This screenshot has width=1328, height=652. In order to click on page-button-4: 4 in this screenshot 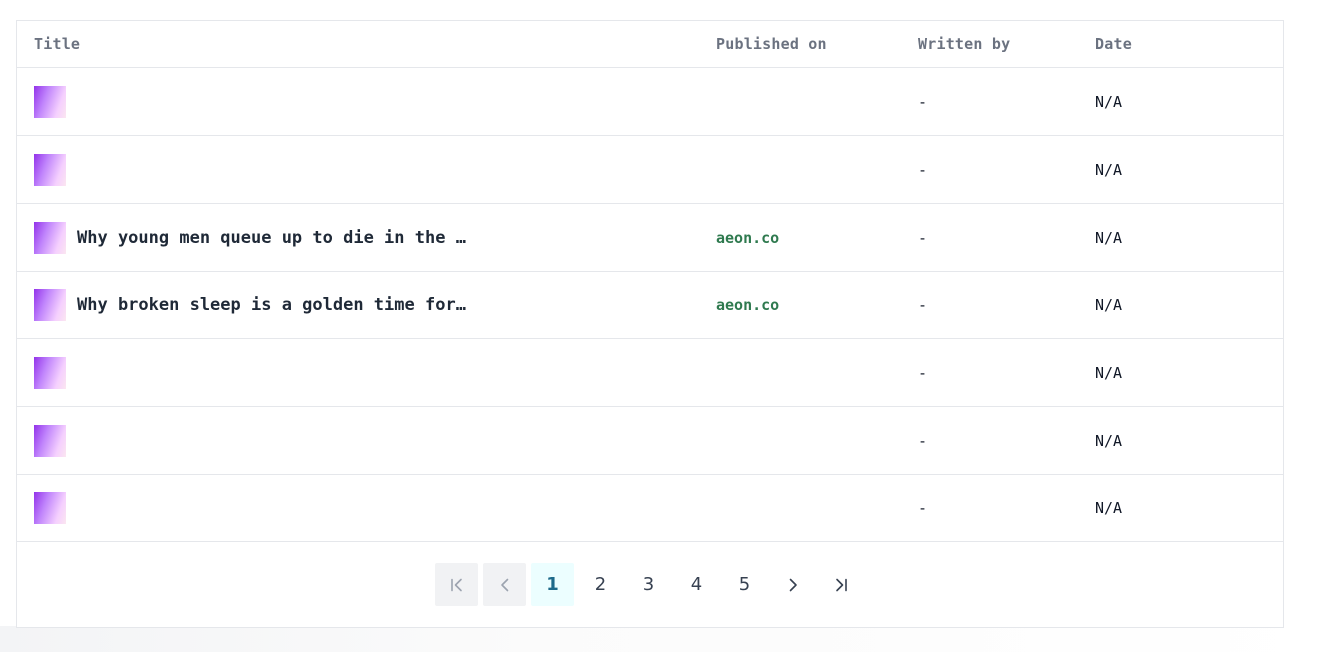, I will do `click(696, 584)`.